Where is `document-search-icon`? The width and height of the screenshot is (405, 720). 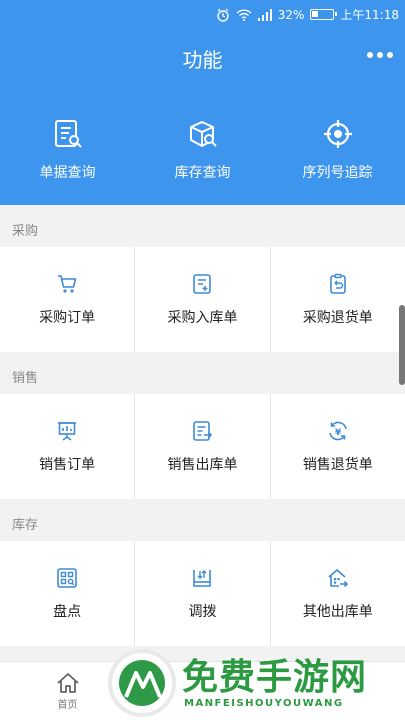
document-search-icon is located at coordinates (68, 134).